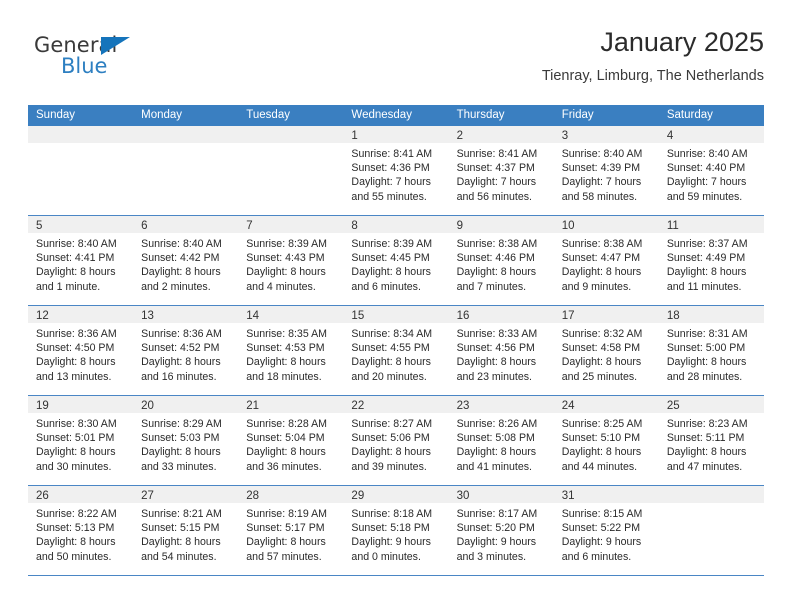 This screenshot has width=792, height=612. What do you see at coordinates (291, 224) in the screenshot?
I see `day-number-bar: 7` at bounding box center [291, 224].